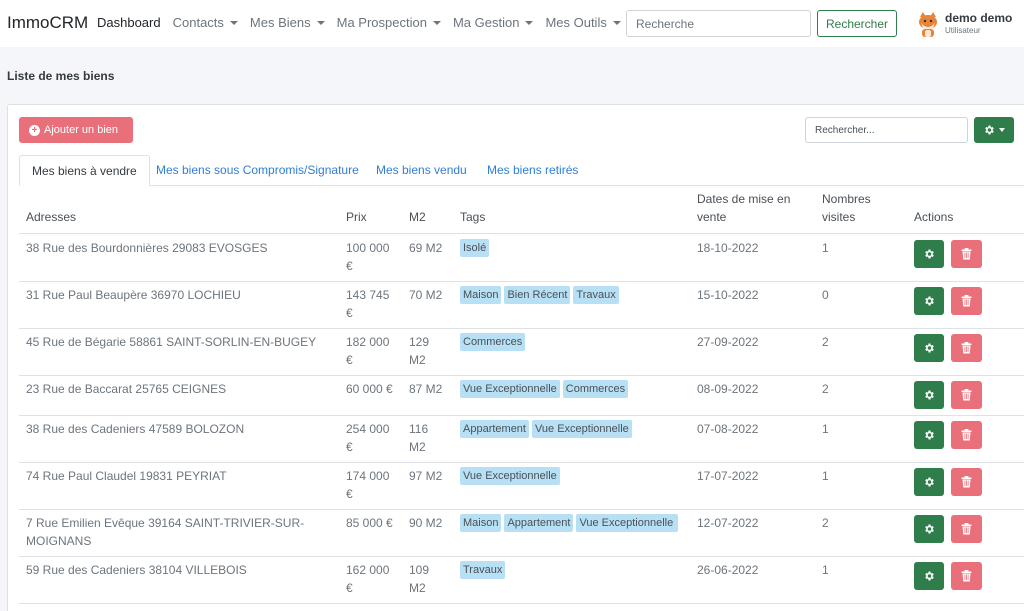 The width and height of the screenshot is (1024, 611). What do you see at coordinates (426, 476) in the screenshot?
I see `area-cell: 97 M2` at bounding box center [426, 476].